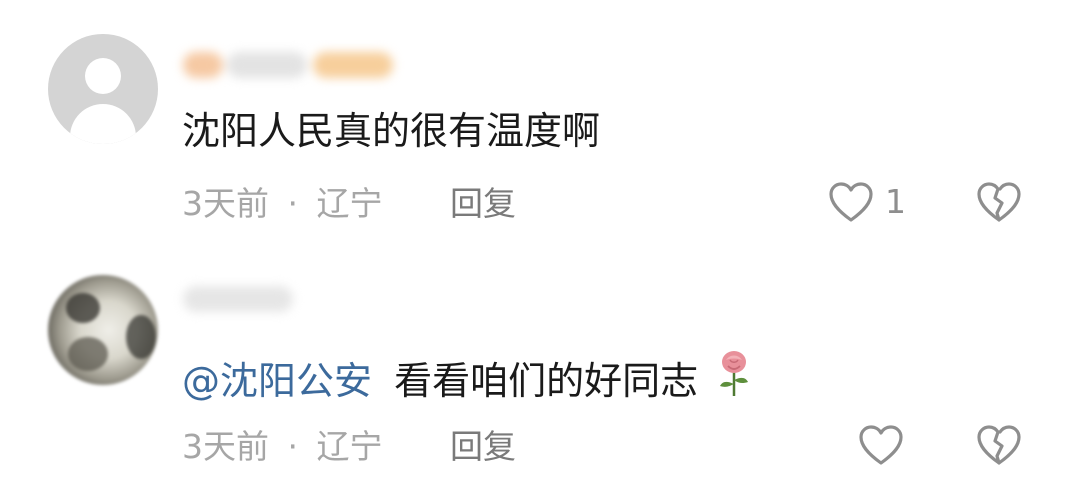  I want to click on like-button, so click(881, 446).